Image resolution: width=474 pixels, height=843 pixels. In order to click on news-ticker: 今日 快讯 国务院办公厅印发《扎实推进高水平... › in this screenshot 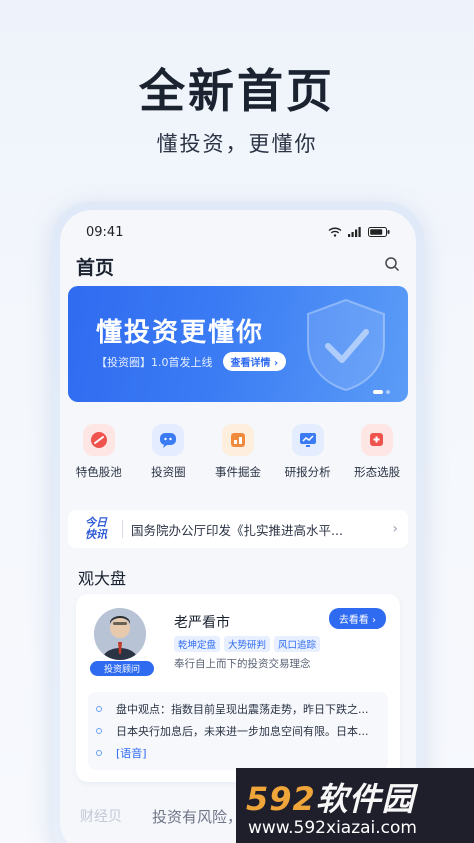, I will do `click(238, 529)`.